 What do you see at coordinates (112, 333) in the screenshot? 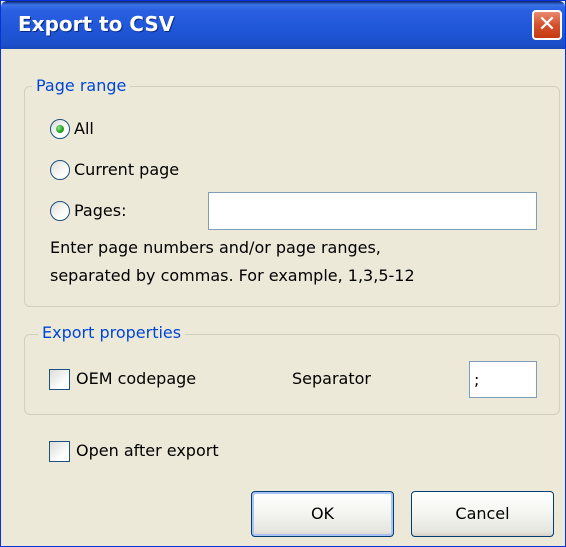
I see `export-properties-group-title: Export properties` at bounding box center [112, 333].